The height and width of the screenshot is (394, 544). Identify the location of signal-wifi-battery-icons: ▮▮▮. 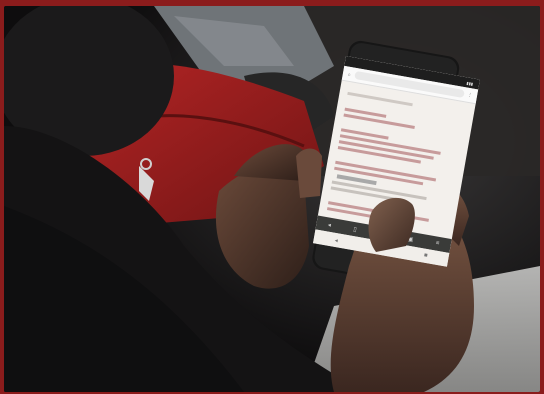
(470, 82).